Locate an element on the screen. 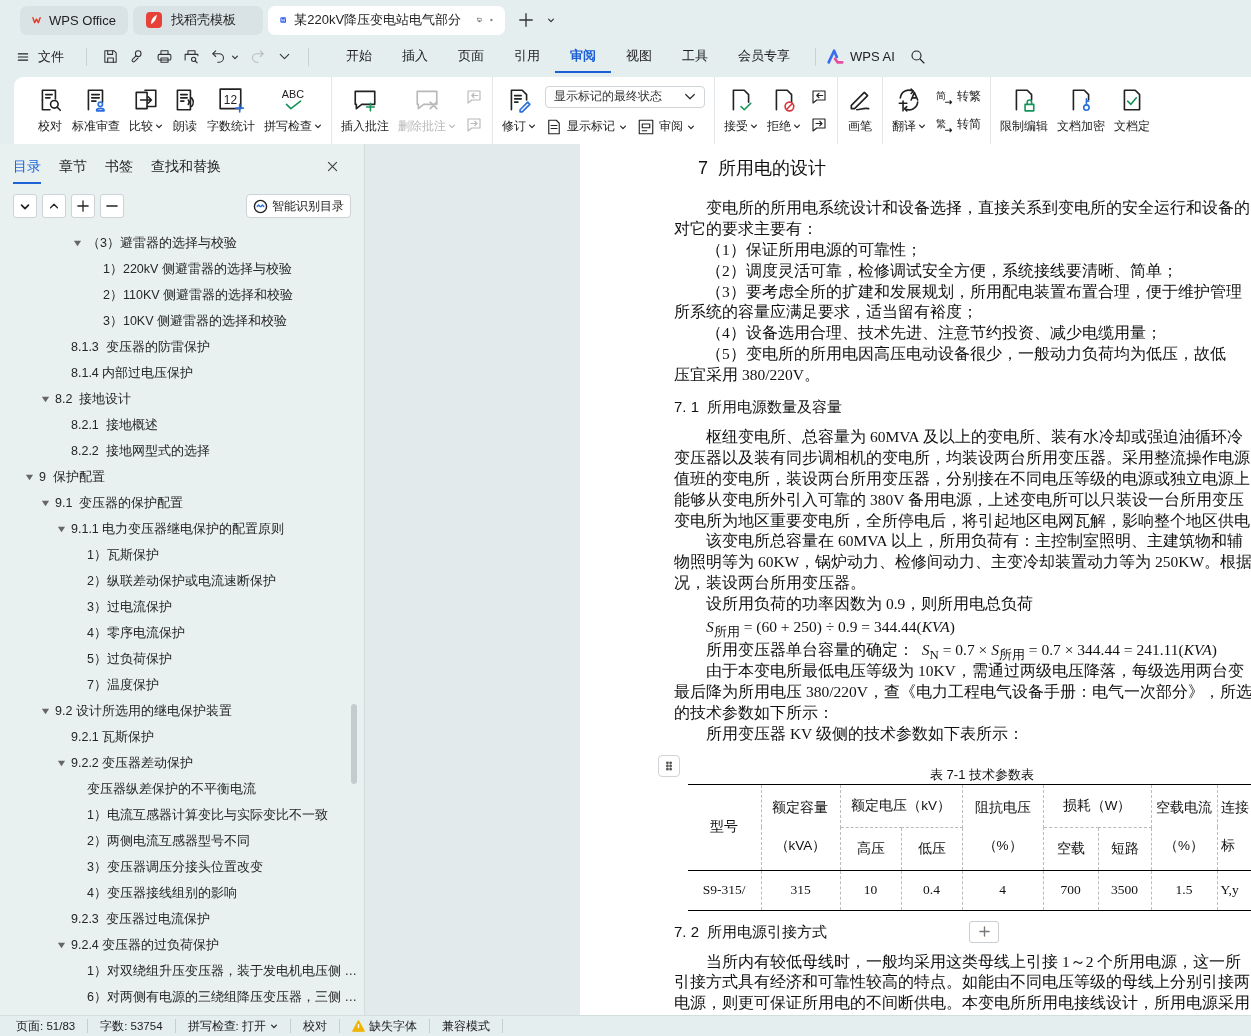 The height and width of the screenshot is (1036, 1251). new-tab-button is located at coordinates (526, 20).